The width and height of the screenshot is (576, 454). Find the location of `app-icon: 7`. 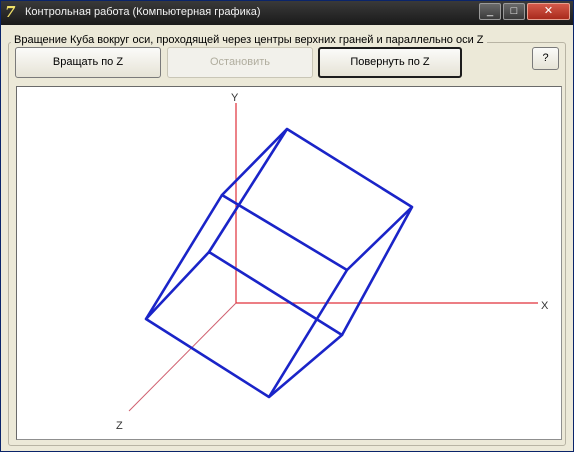

app-icon: 7 is located at coordinates (10, 12).